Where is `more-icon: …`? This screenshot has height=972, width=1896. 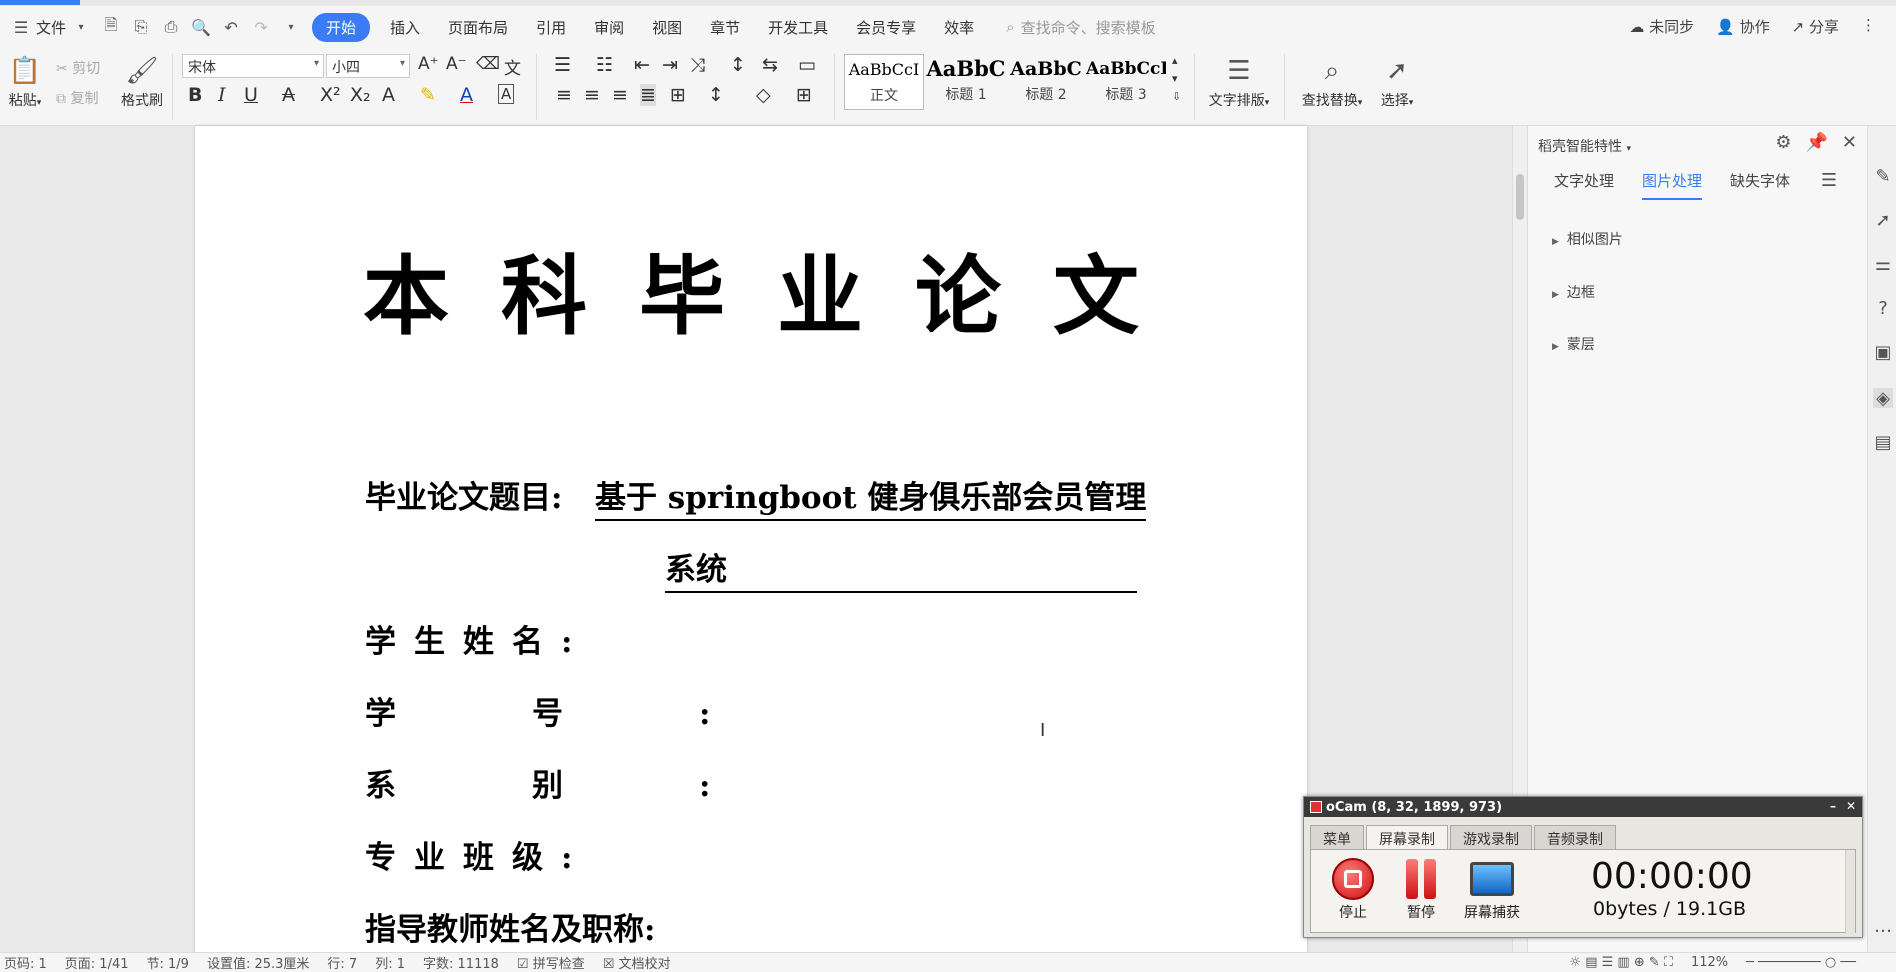 more-icon: … is located at coordinates (1883, 926).